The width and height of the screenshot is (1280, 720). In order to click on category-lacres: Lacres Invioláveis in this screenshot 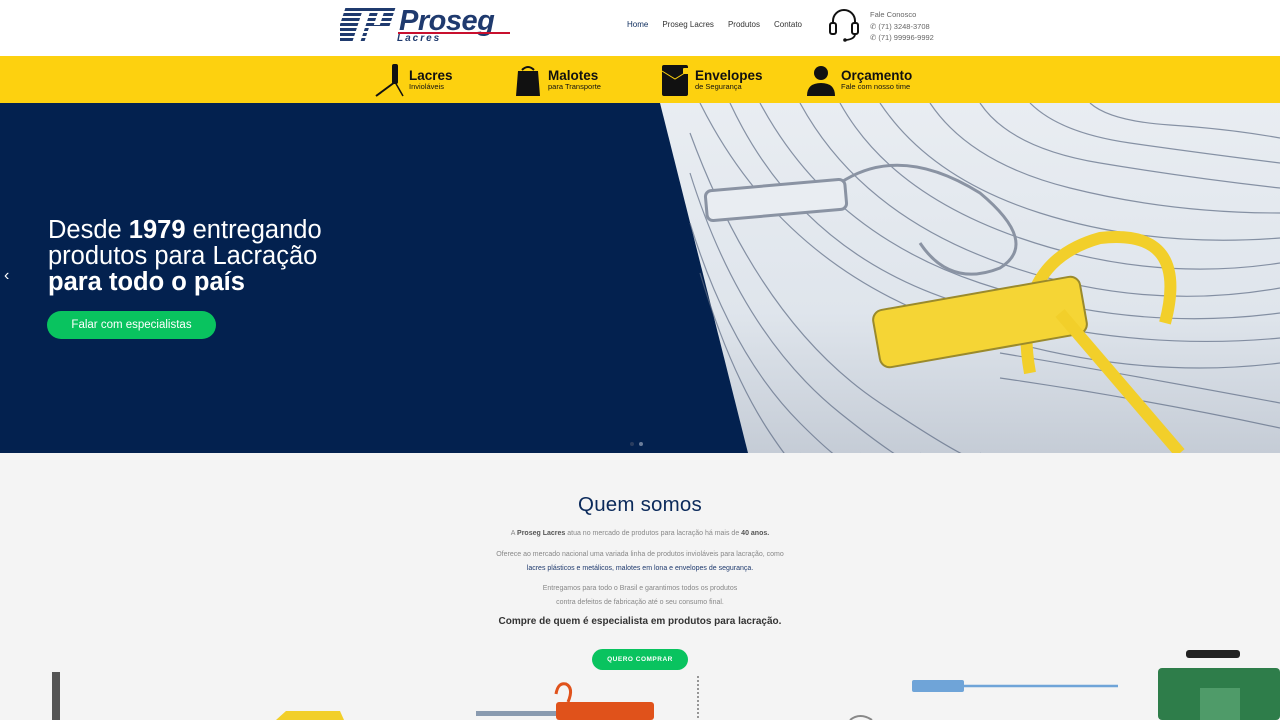, I will do `click(413, 80)`.